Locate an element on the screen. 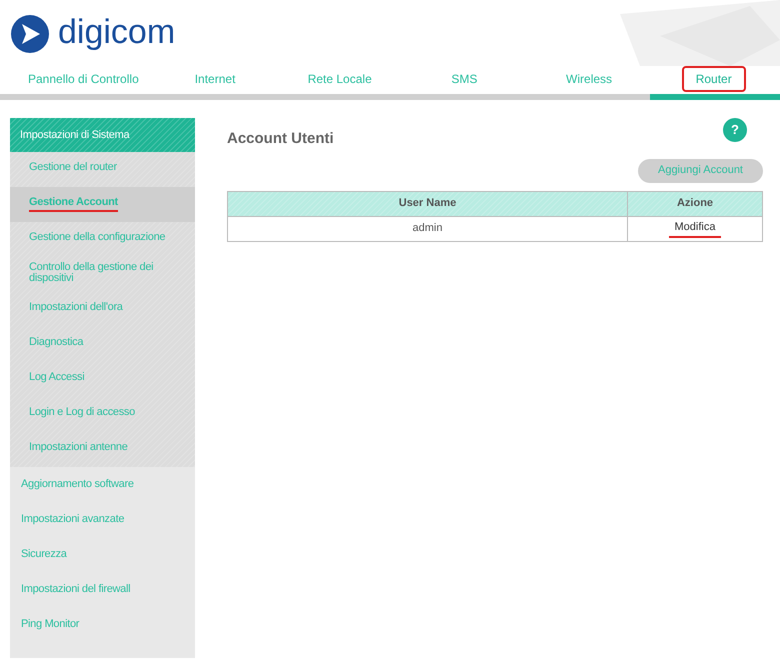 This screenshot has width=780, height=659. help-button: ? is located at coordinates (735, 130).